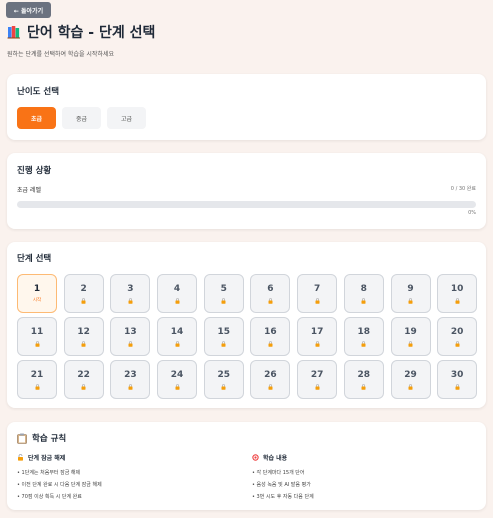 The height and width of the screenshot is (518, 493). What do you see at coordinates (410, 379) in the screenshot?
I see `stage-button: 29` at bounding box center [410, 379].